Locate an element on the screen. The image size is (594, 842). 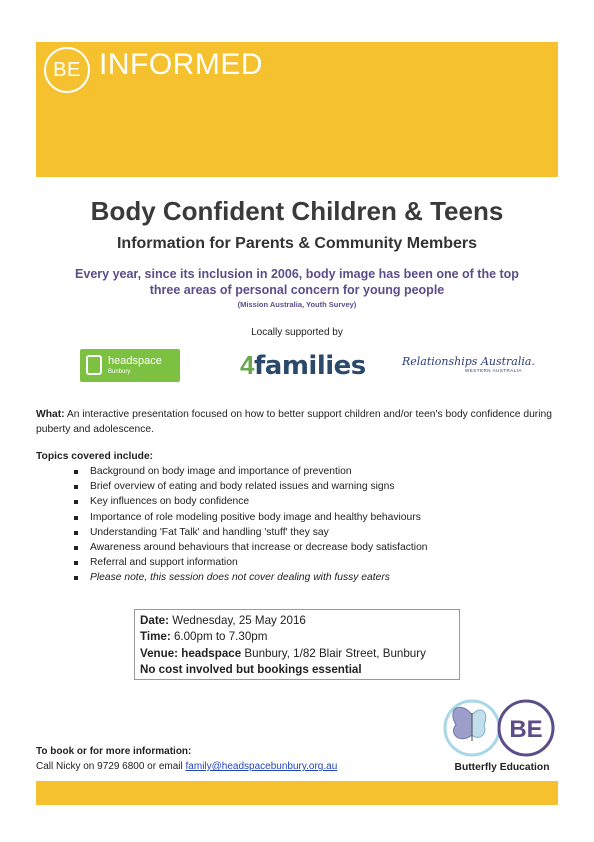
be-logo: BE is located at coordinates (67, 70).